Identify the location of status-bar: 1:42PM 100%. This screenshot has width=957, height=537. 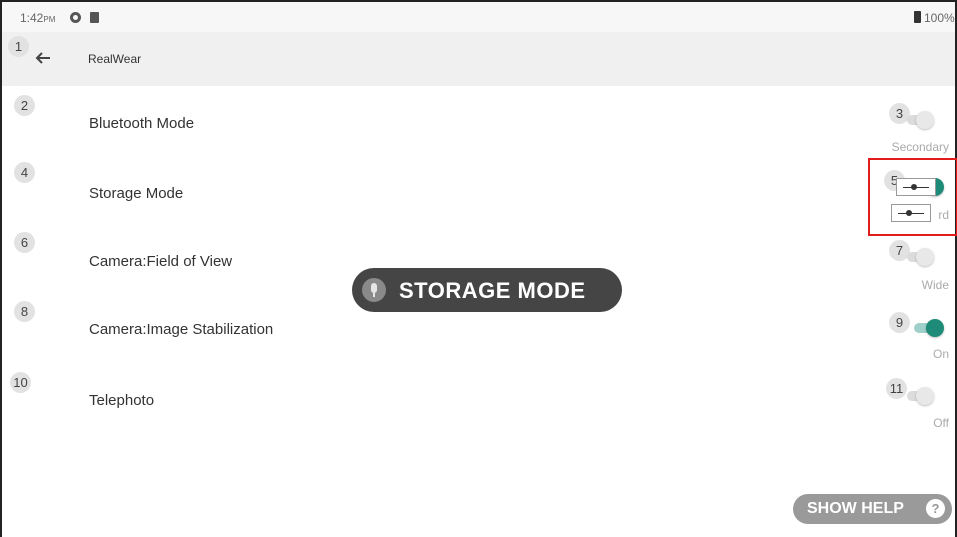
(478, 17).